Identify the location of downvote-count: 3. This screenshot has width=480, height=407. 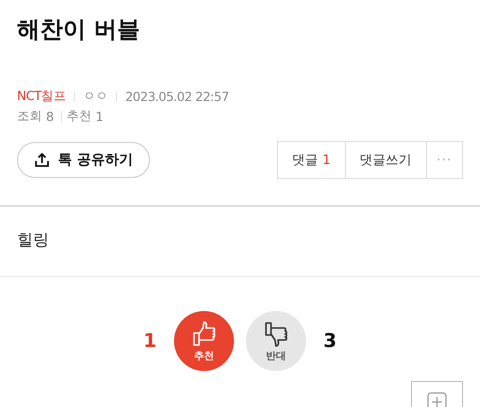
(330, 341).